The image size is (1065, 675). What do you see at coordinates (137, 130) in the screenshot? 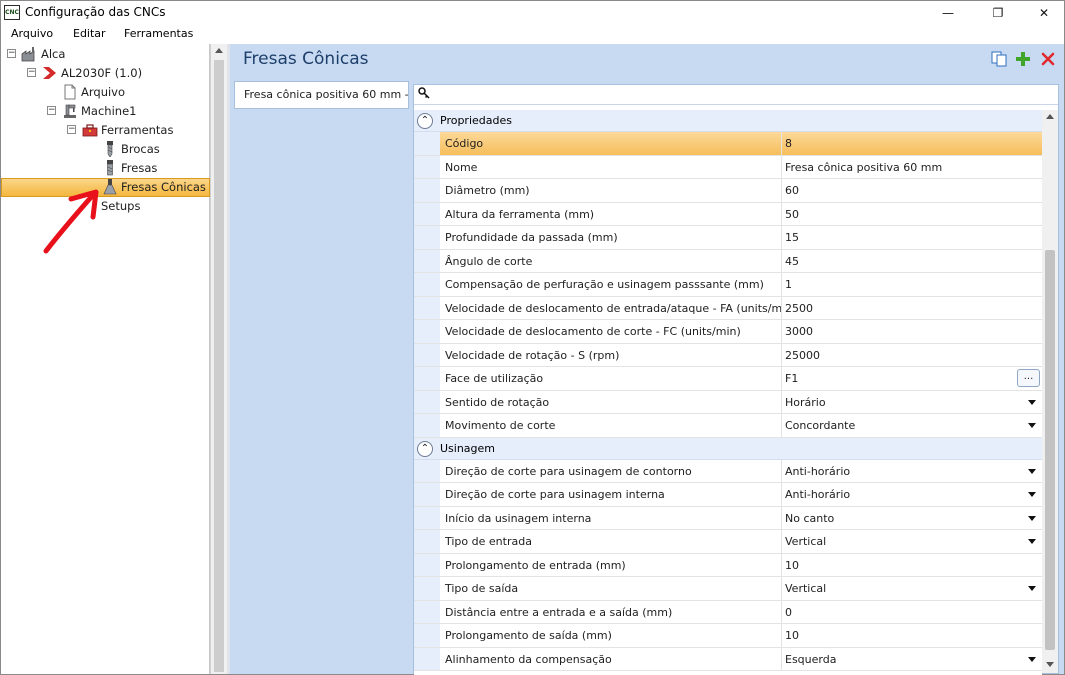
I see `tree-label: Ferramentas` at bounding box center [137, 130].